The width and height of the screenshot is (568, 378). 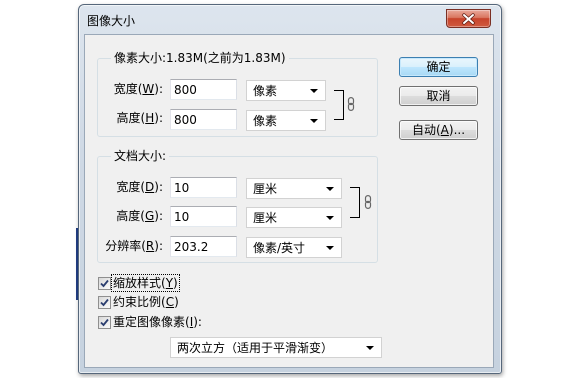 What do you see at coordinates (237, 206) in the screenshot?
I see `document-size-group: 文档大小: 宽度(D): 厘米 高度(G): 厘米 分辨率(R): 像素/英寸` at bounding box center [237, 206].